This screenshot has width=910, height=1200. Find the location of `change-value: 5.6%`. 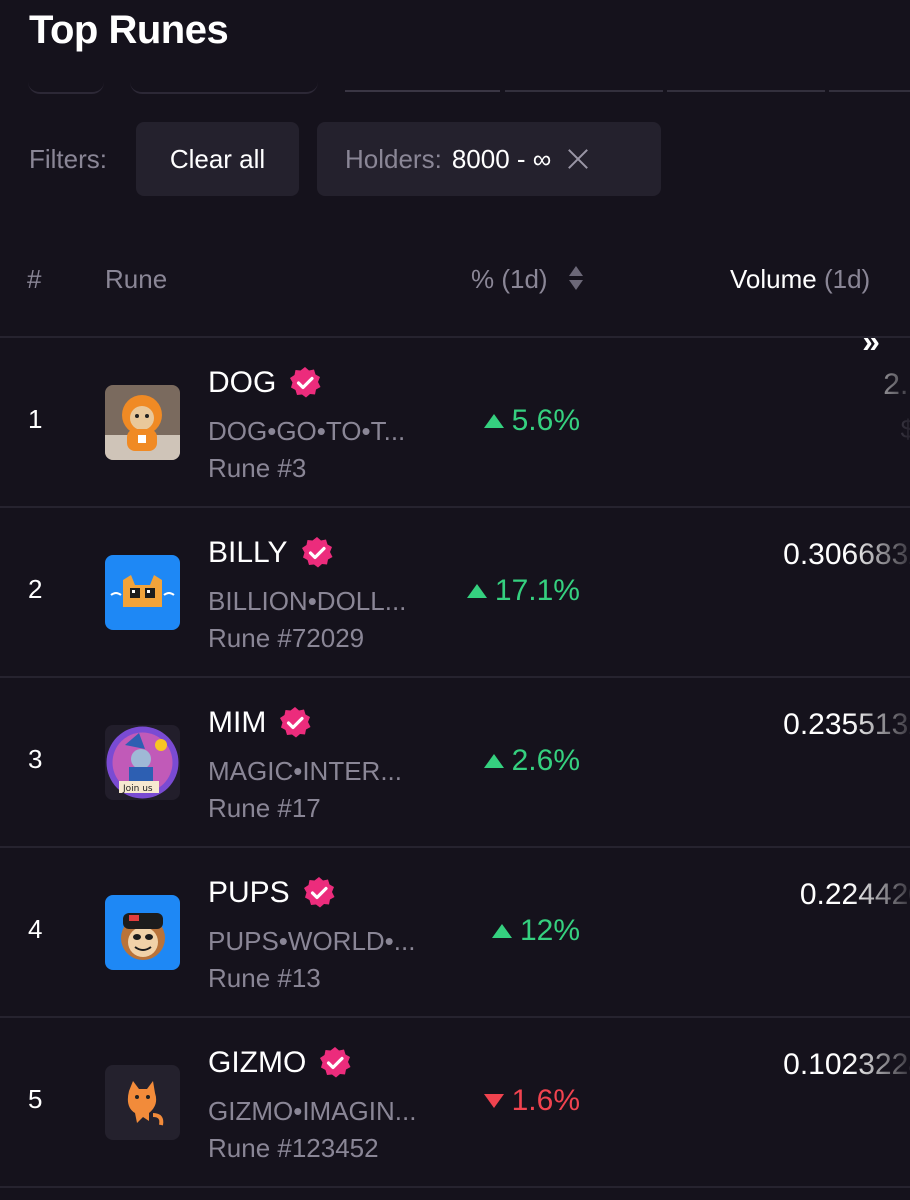

change-value: 5.6% is located at coordinates (545, 420).